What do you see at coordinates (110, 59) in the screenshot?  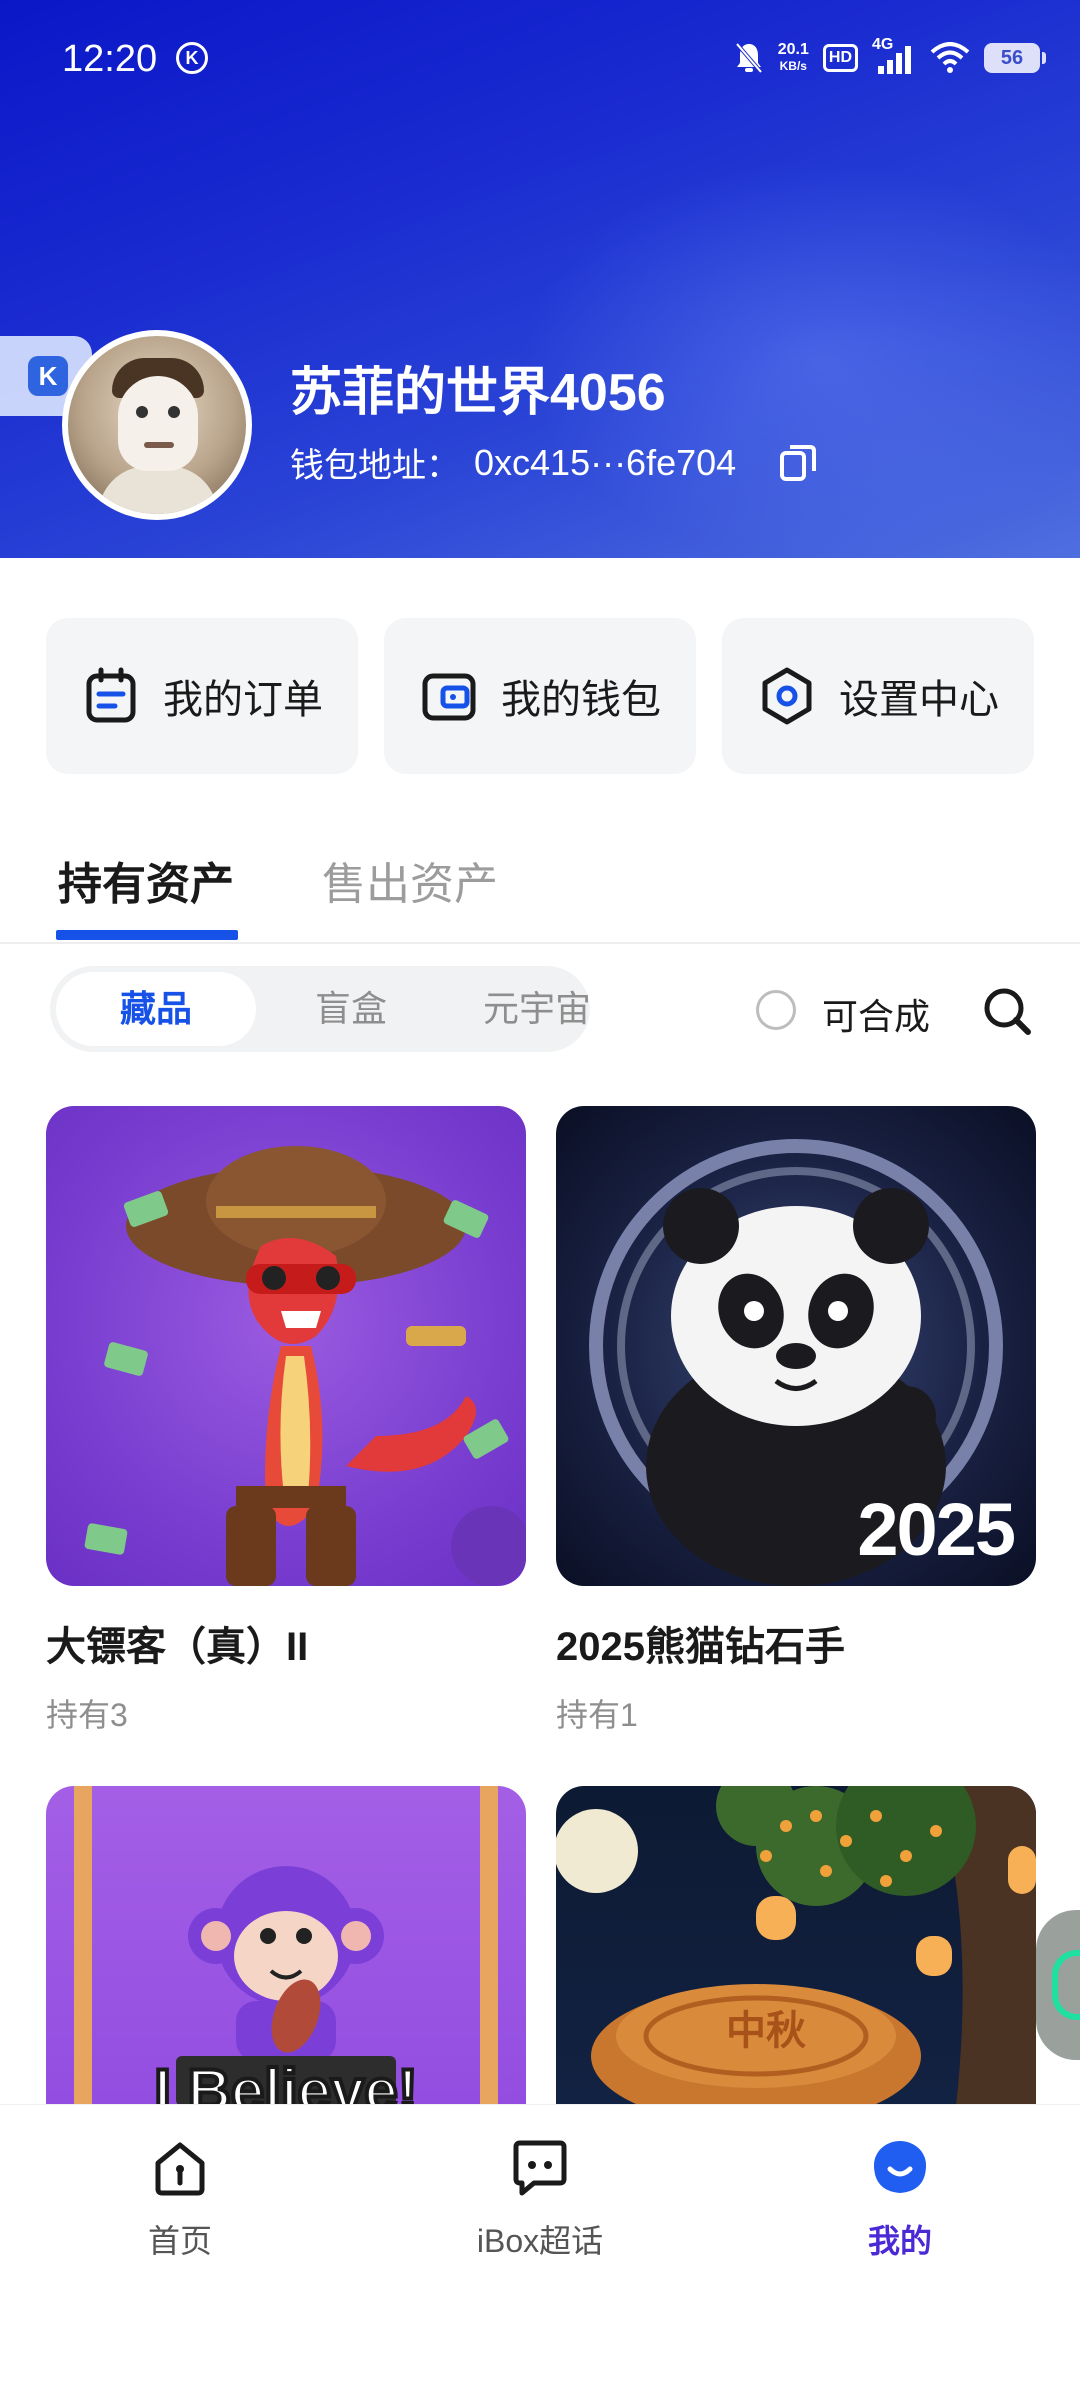 I see `status-time: 12:20` at bounding box center [110, 59].